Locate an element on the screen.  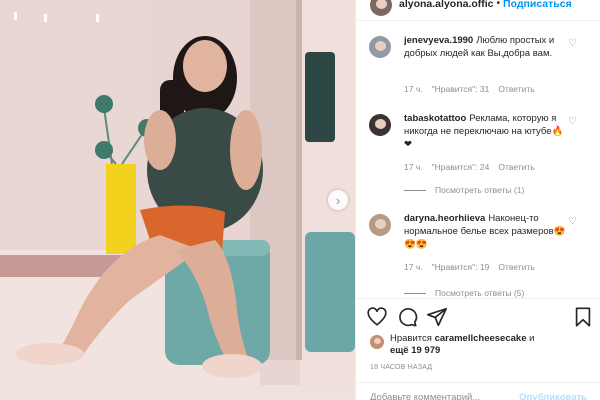
commenter-username: jenevyeva.1990 is located at coordinates (438, 40).